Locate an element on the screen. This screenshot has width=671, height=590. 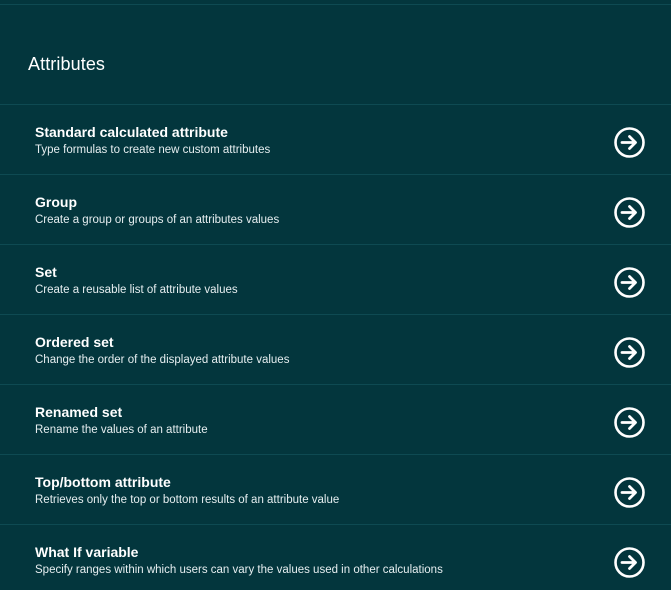
item-title: Ordered set is located at coordinates (74, 342).